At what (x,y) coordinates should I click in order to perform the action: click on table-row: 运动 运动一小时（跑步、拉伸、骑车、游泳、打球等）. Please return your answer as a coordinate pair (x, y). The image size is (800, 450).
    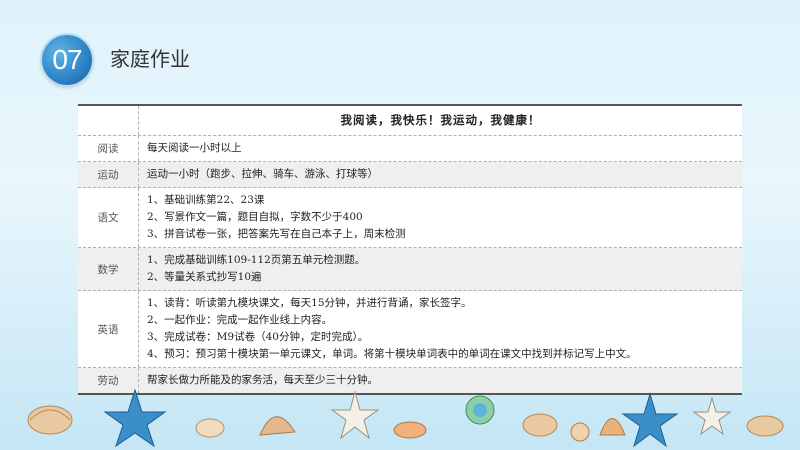
    Looking at the image, I should click on (410, 175).